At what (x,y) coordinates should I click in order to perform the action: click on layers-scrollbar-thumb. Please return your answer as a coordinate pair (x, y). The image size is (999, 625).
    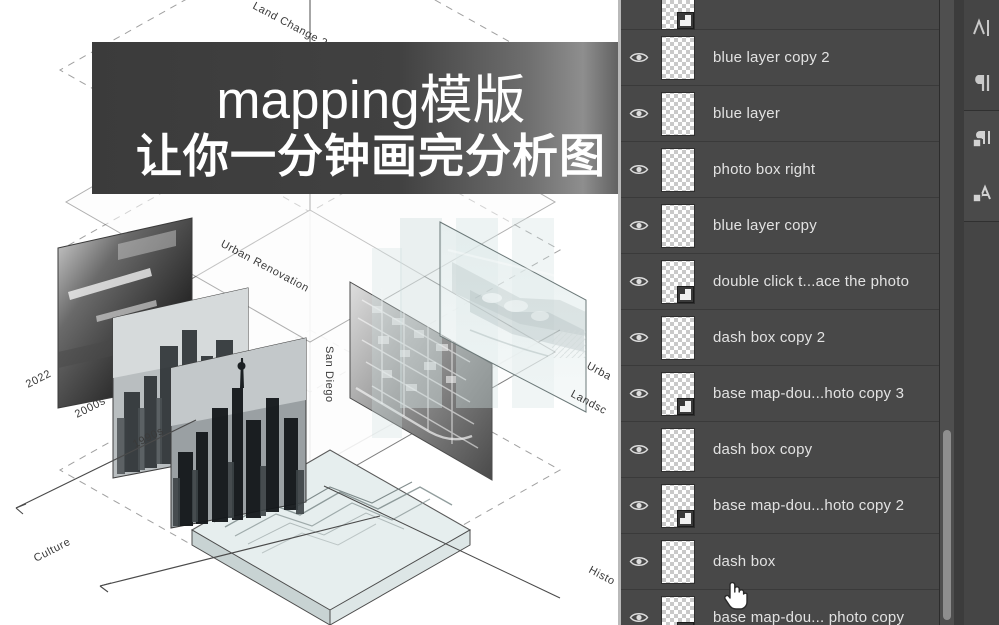
    Looking at the image, I should click on (947, 525).